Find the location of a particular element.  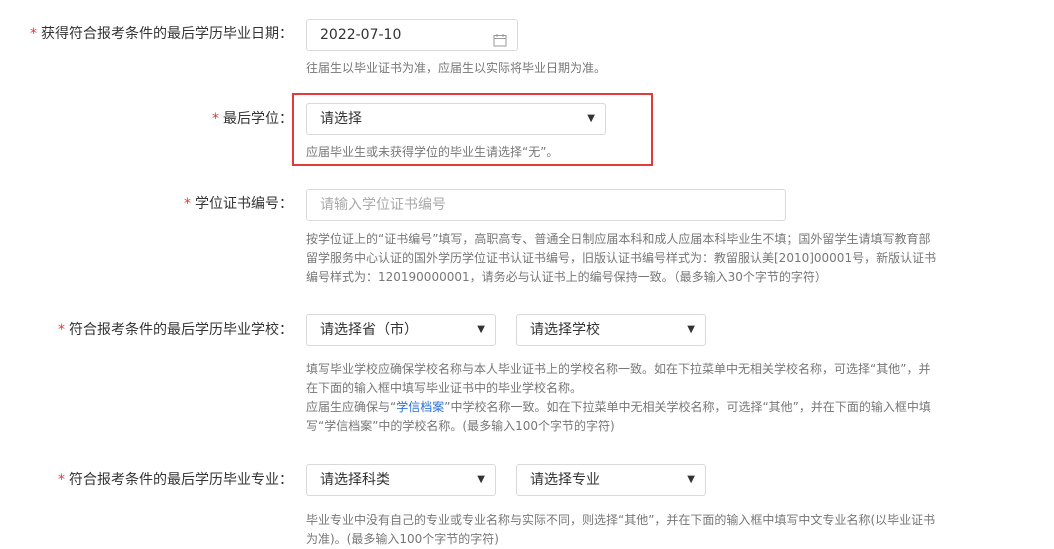

category-select: 请选择科类 ▼ is located at coordinates (401, 480).